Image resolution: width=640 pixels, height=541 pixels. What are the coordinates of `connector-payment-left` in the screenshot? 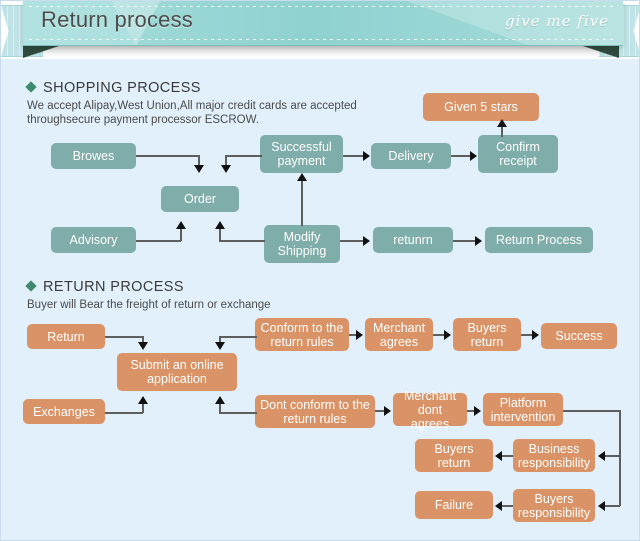 It's located at (243, 156).